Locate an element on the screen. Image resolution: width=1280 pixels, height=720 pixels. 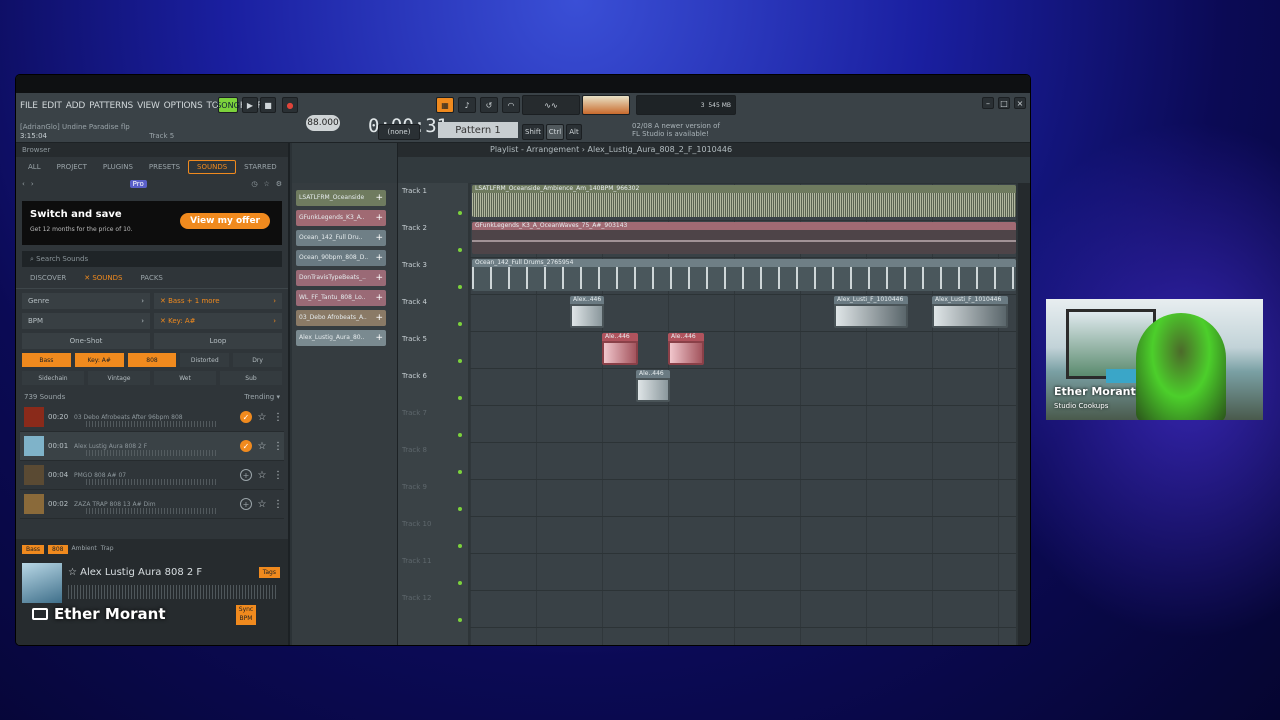
track-label: Track 5 is located at coordinates (414, 339).